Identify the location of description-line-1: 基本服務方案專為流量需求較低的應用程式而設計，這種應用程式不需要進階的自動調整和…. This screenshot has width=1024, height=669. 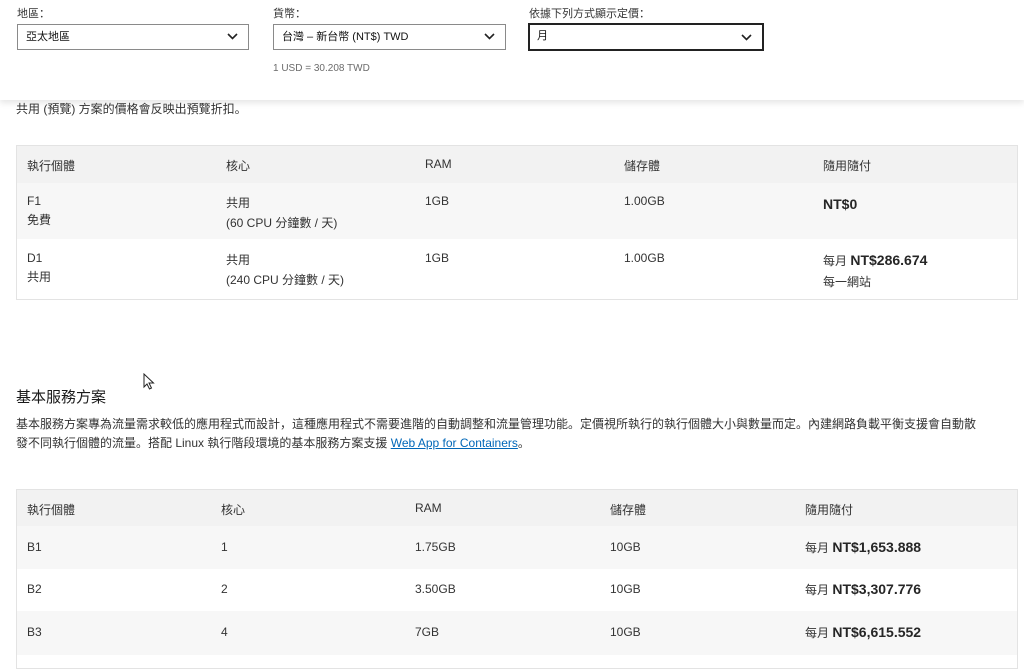
(496, 424).